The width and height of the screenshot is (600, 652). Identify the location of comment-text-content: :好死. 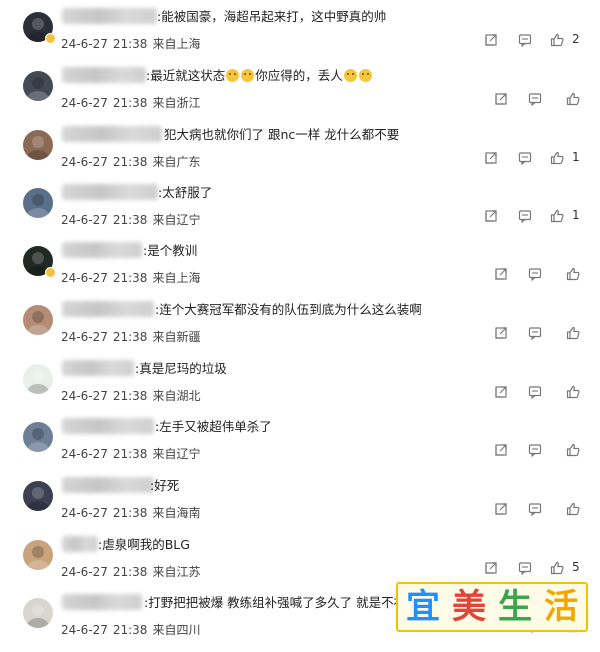
(165, 485).